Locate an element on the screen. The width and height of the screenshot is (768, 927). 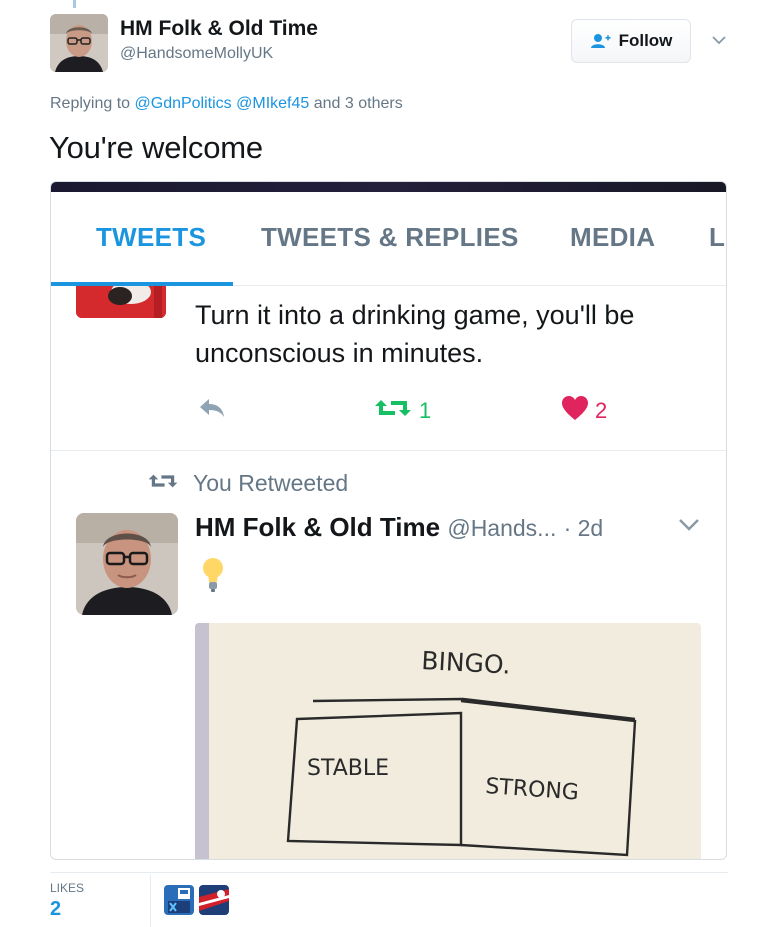
lightbulb-icon is located at coordinates (213, 577).